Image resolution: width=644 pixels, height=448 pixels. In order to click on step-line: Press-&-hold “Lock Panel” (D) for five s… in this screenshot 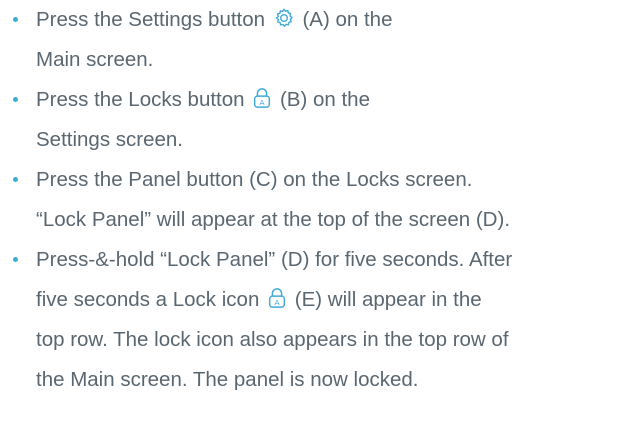, I will do `click(340, 260)`.